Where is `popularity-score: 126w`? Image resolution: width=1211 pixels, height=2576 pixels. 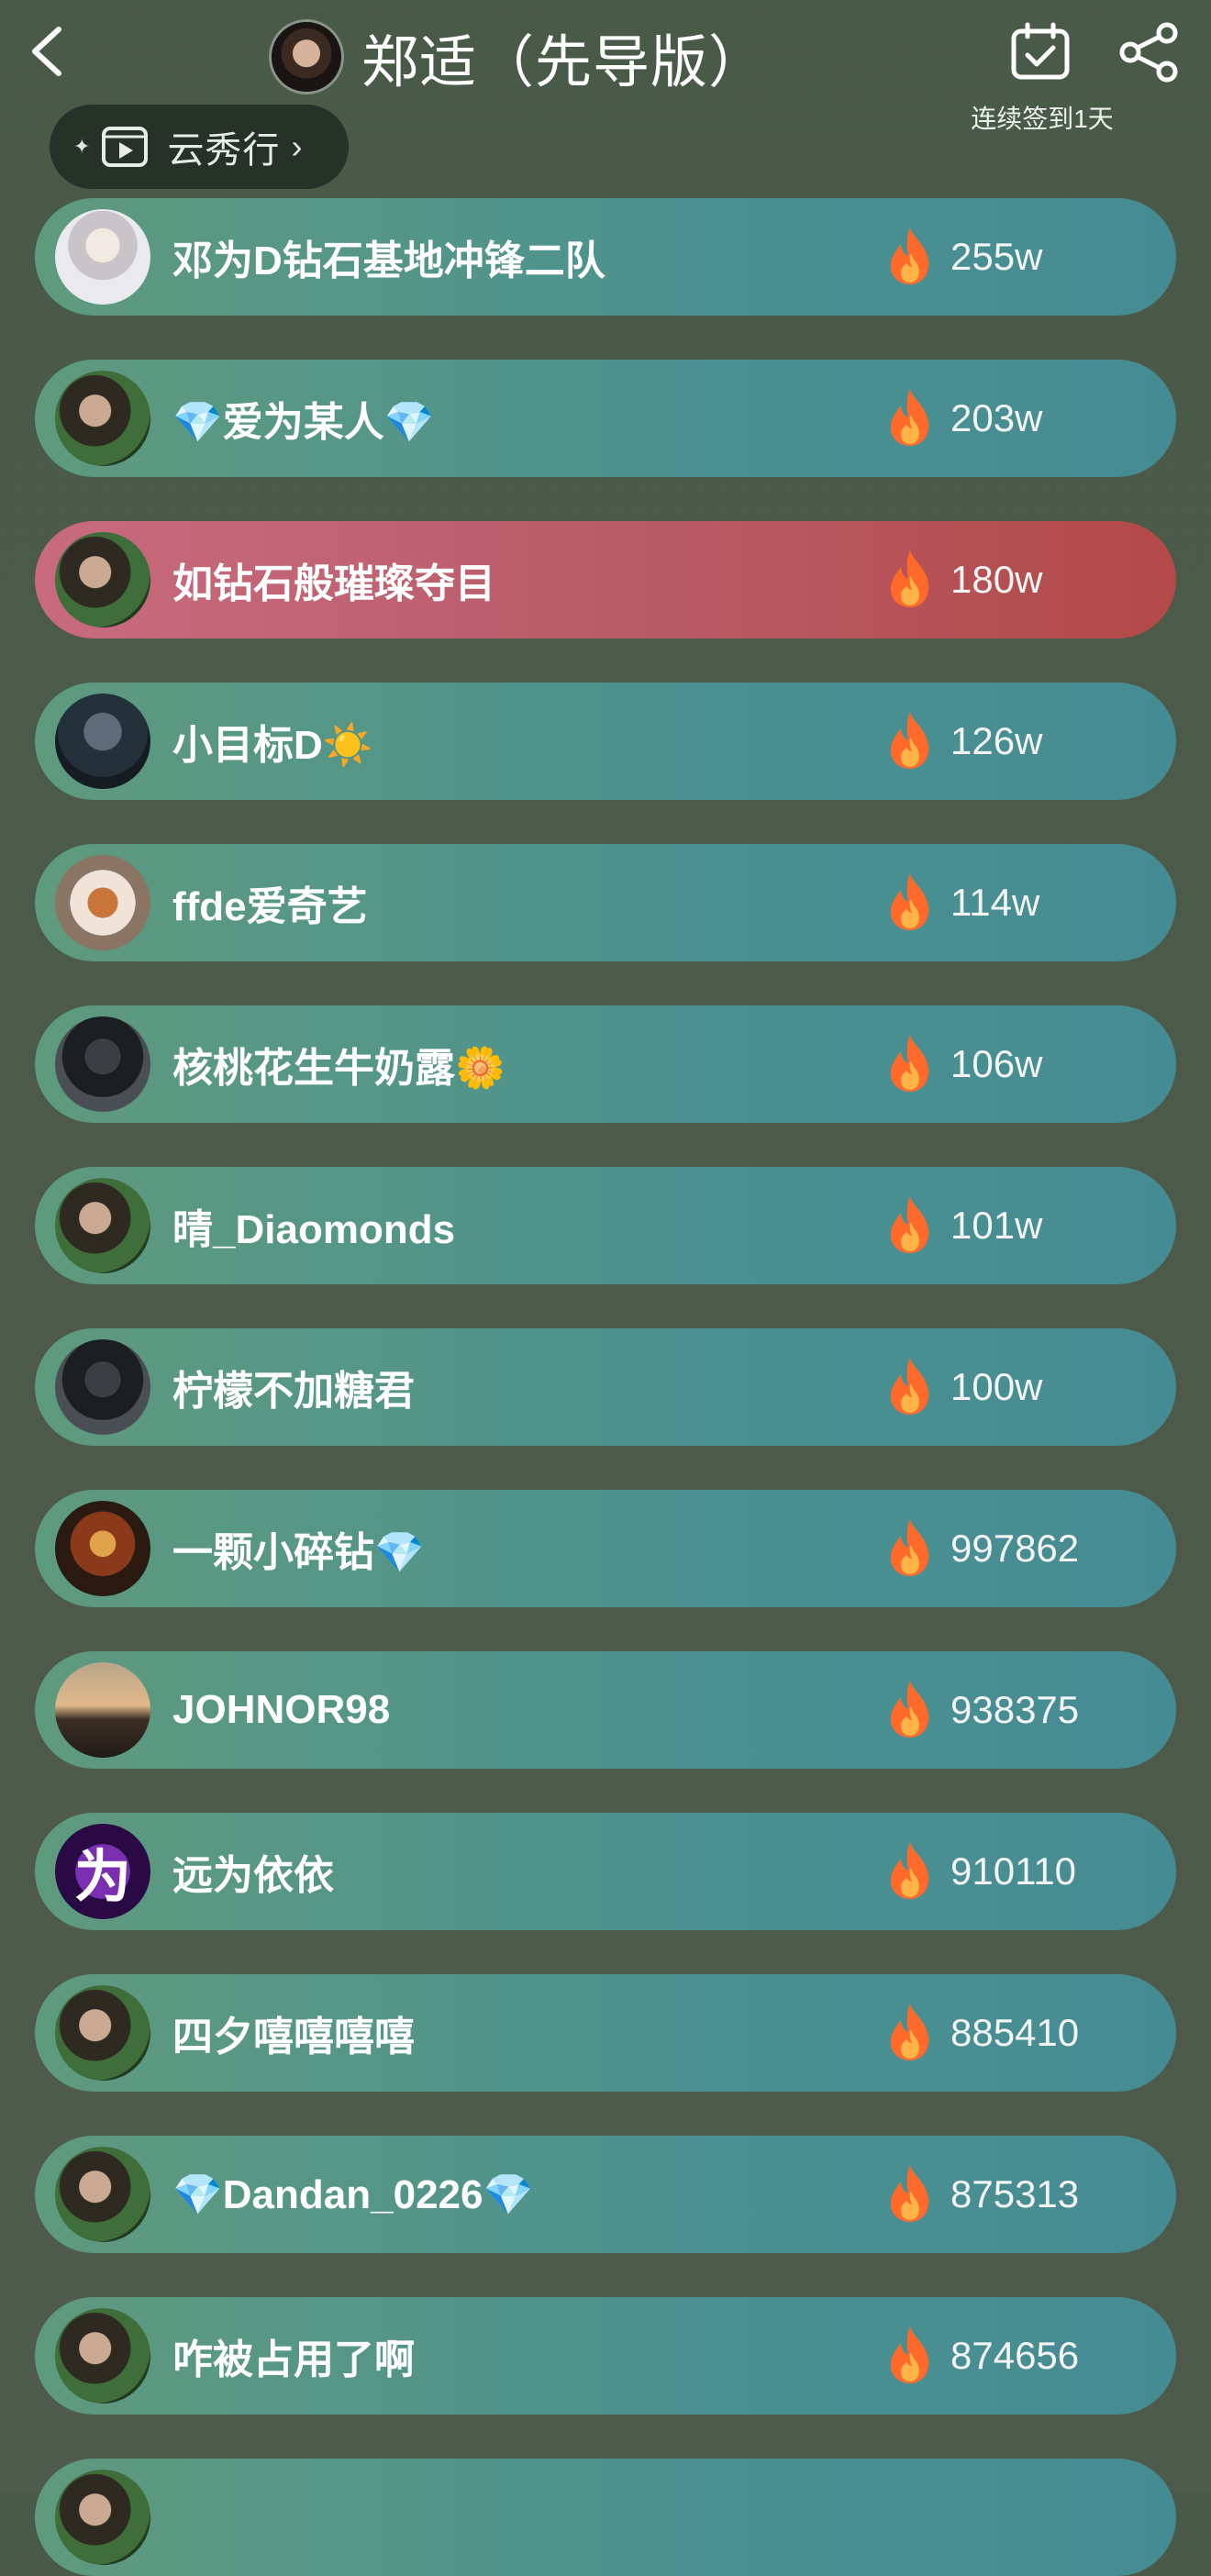 popularity-score: 126w is located at coordinates (997, 740).